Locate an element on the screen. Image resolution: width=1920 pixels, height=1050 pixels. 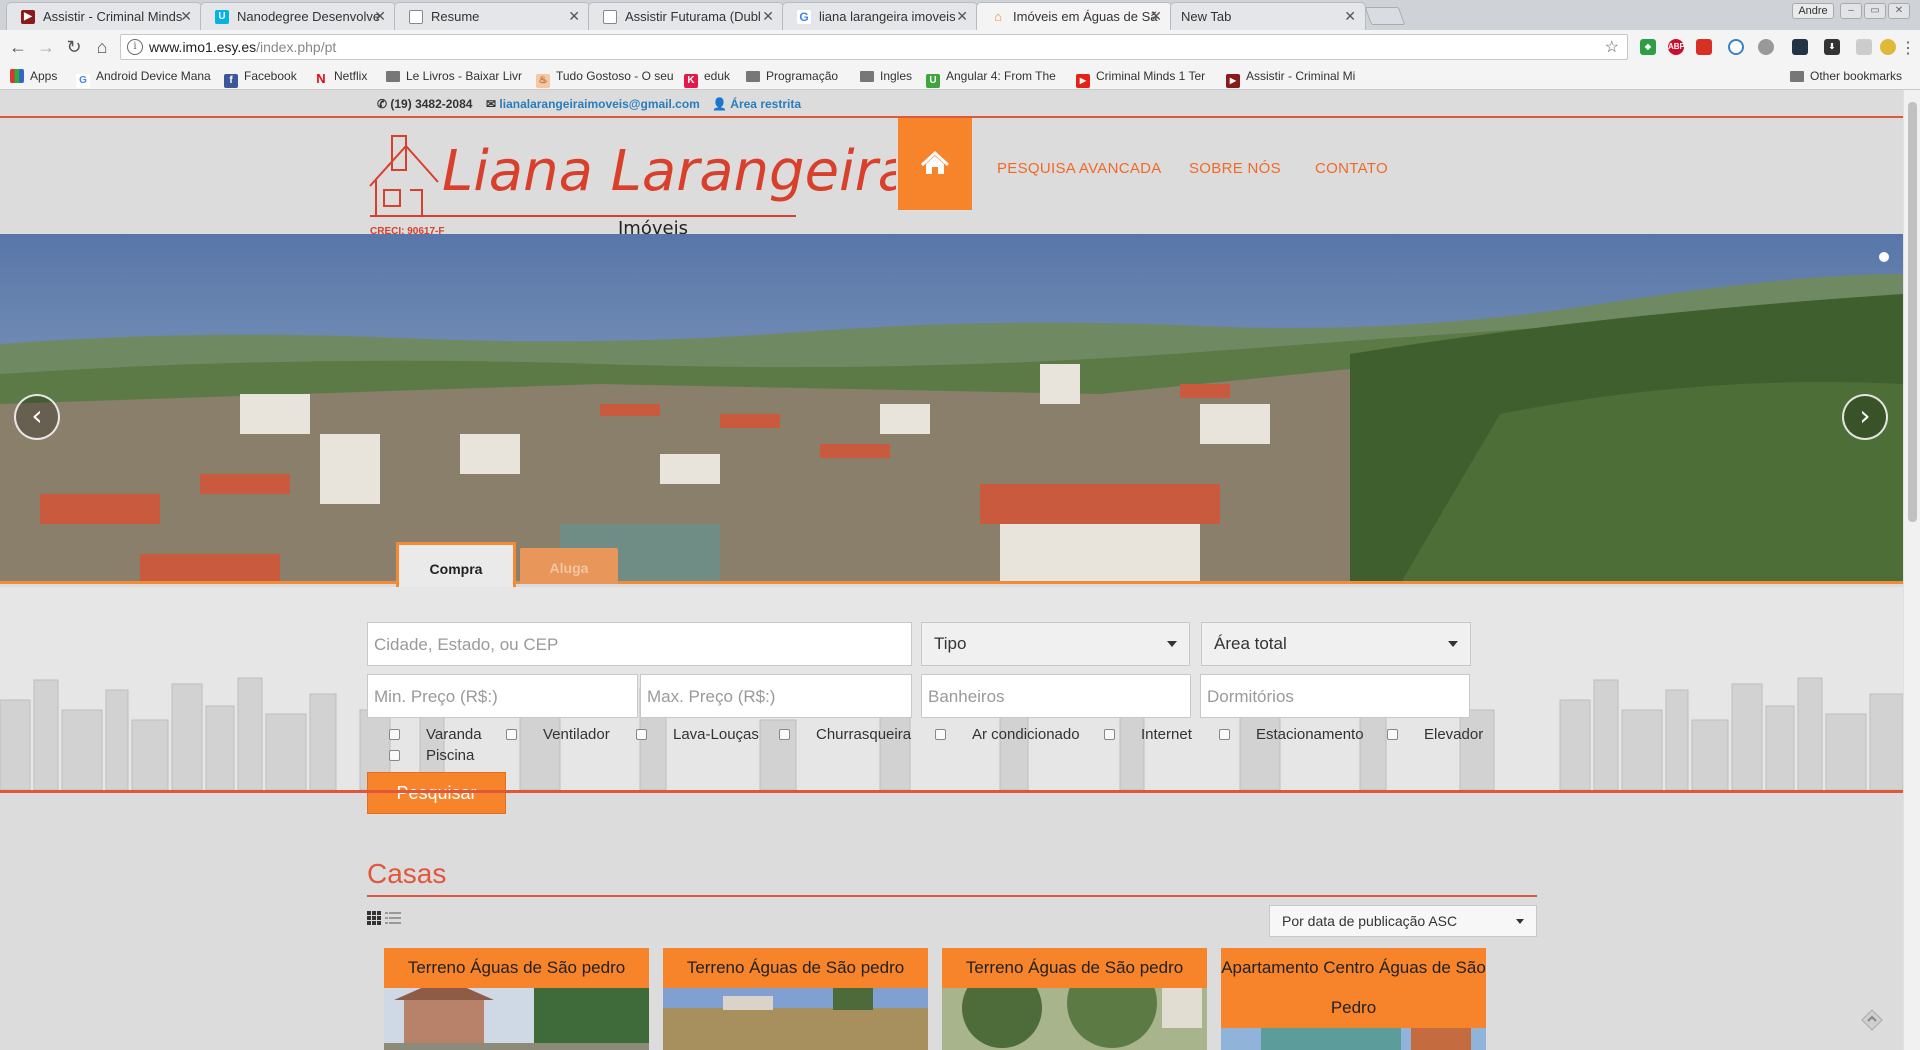
bookmark-ingles: Ingles is located at coordinates (886, 76).